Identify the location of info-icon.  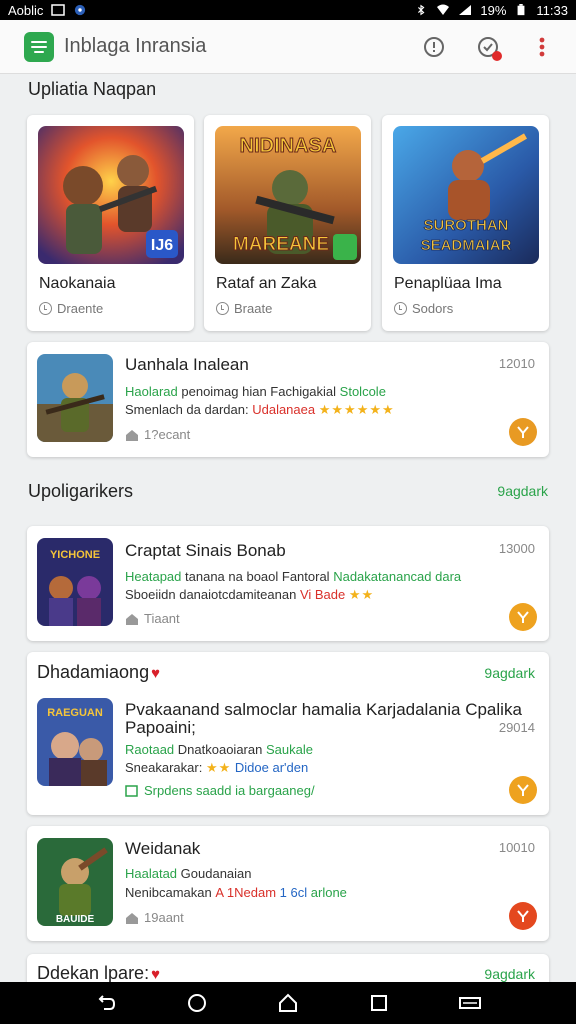
(434, 46).